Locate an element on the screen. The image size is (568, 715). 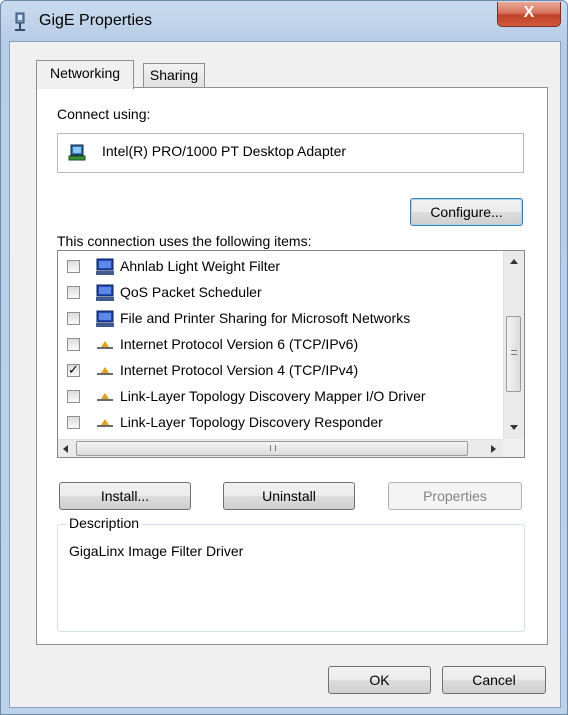
check-mark-icon: ✓ is located at coordinates (73, 369).